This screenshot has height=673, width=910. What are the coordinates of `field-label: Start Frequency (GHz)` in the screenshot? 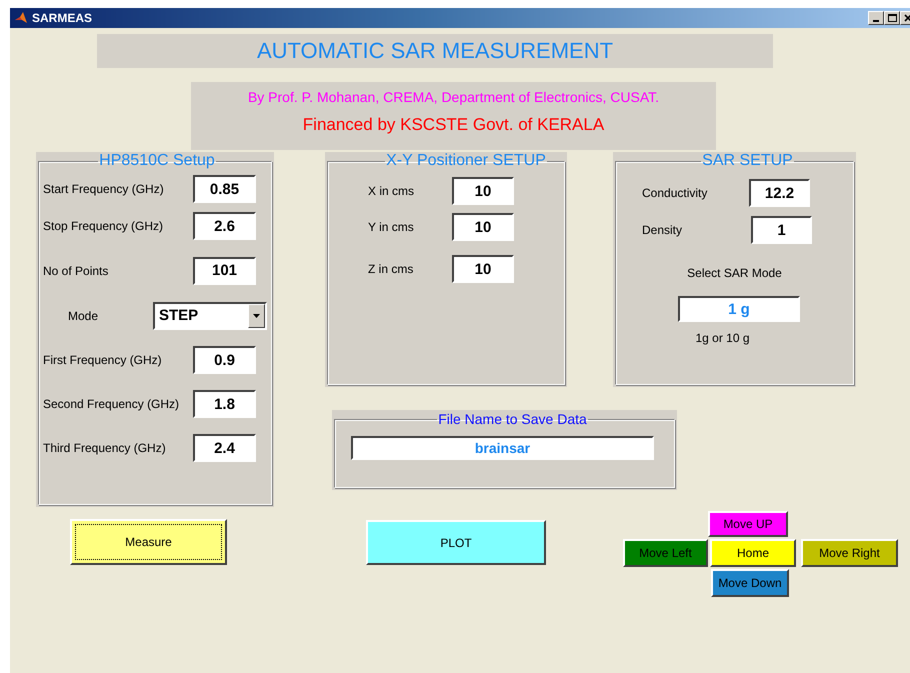 It's located at (104, 189).